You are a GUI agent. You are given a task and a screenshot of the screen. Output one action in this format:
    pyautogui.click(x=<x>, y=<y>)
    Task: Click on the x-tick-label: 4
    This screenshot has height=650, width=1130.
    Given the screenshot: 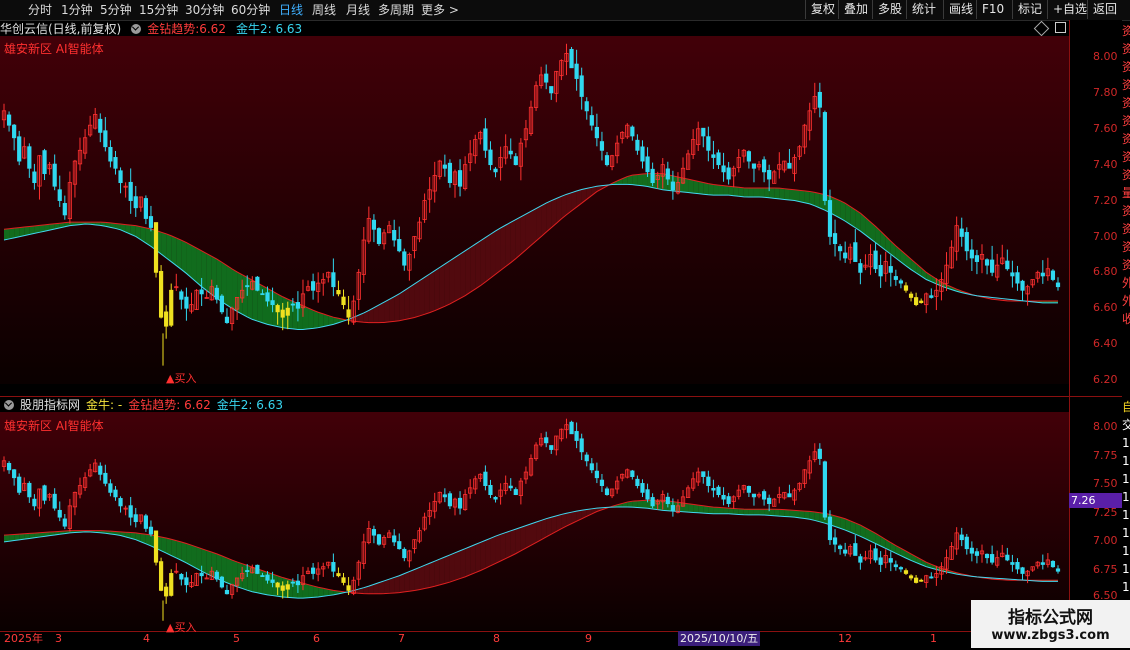 What is the action you would take?
    pyautogui.click(x=146, y=638)
    